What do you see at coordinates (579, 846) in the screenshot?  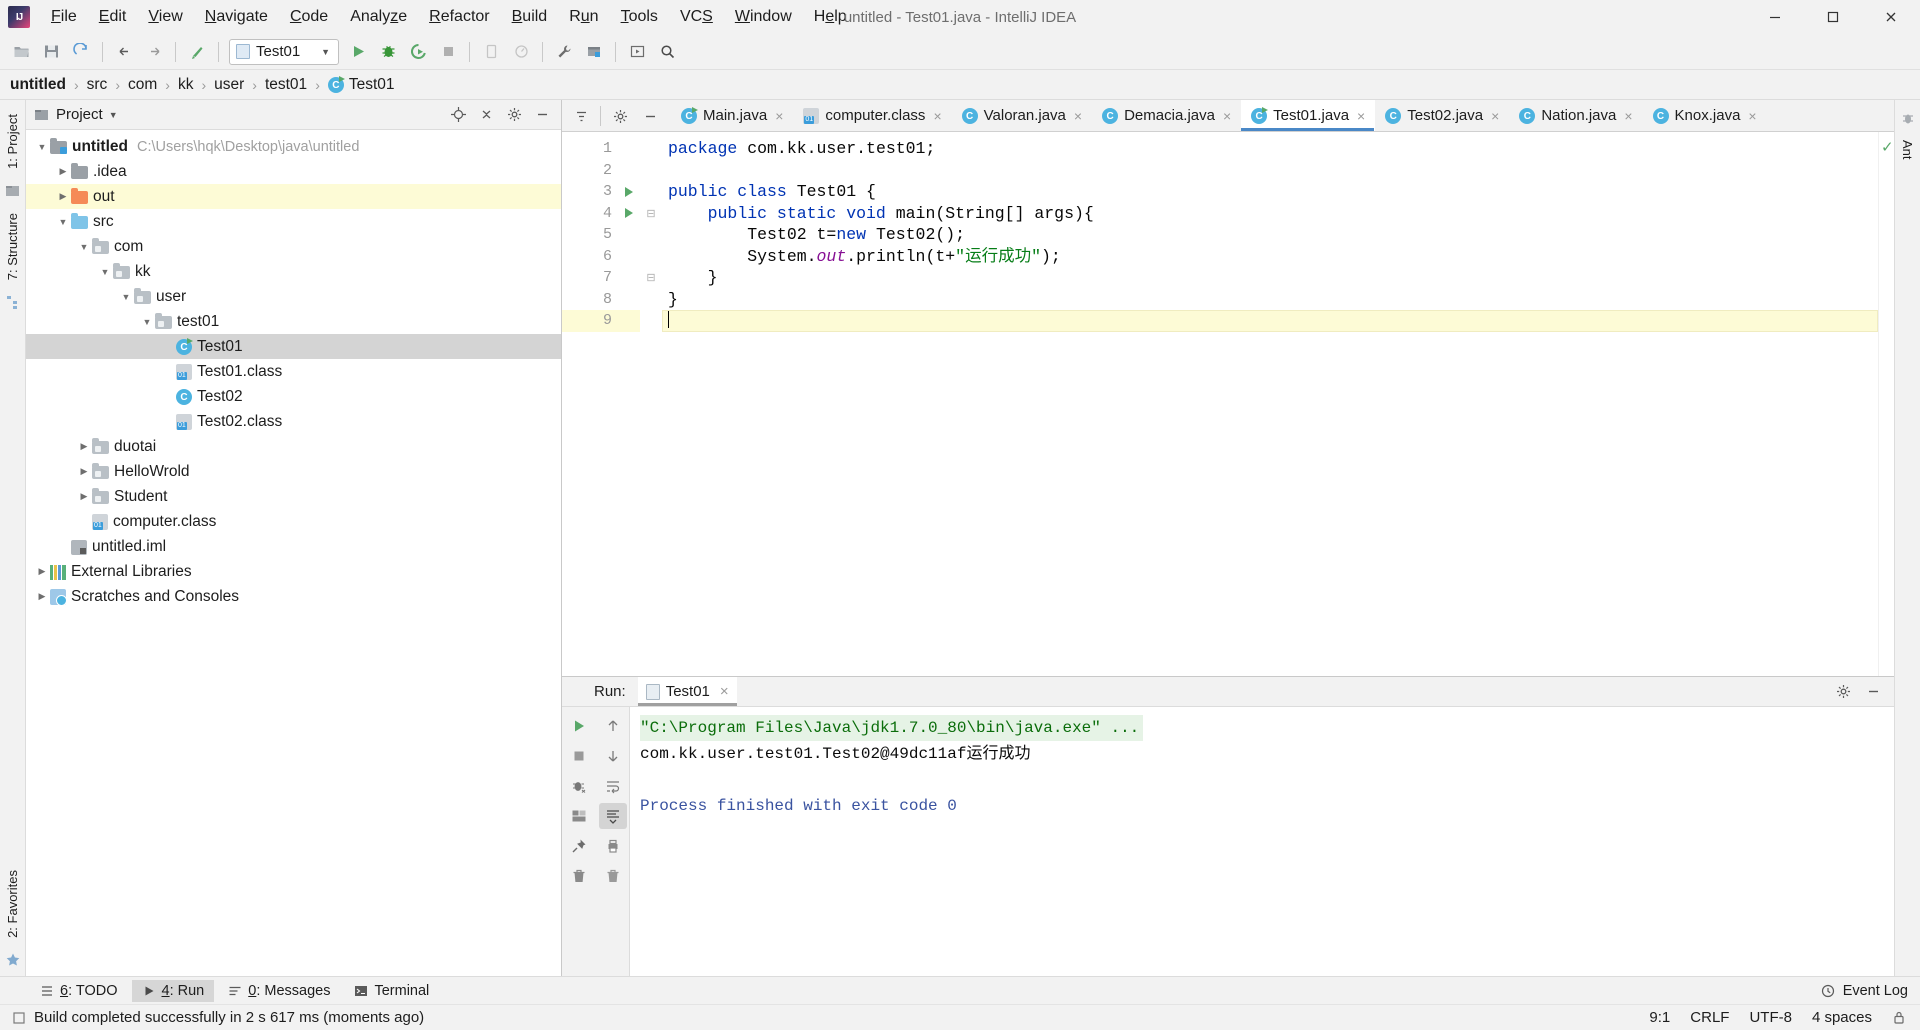 I see `pin-button` at bounding box center [579, 846].